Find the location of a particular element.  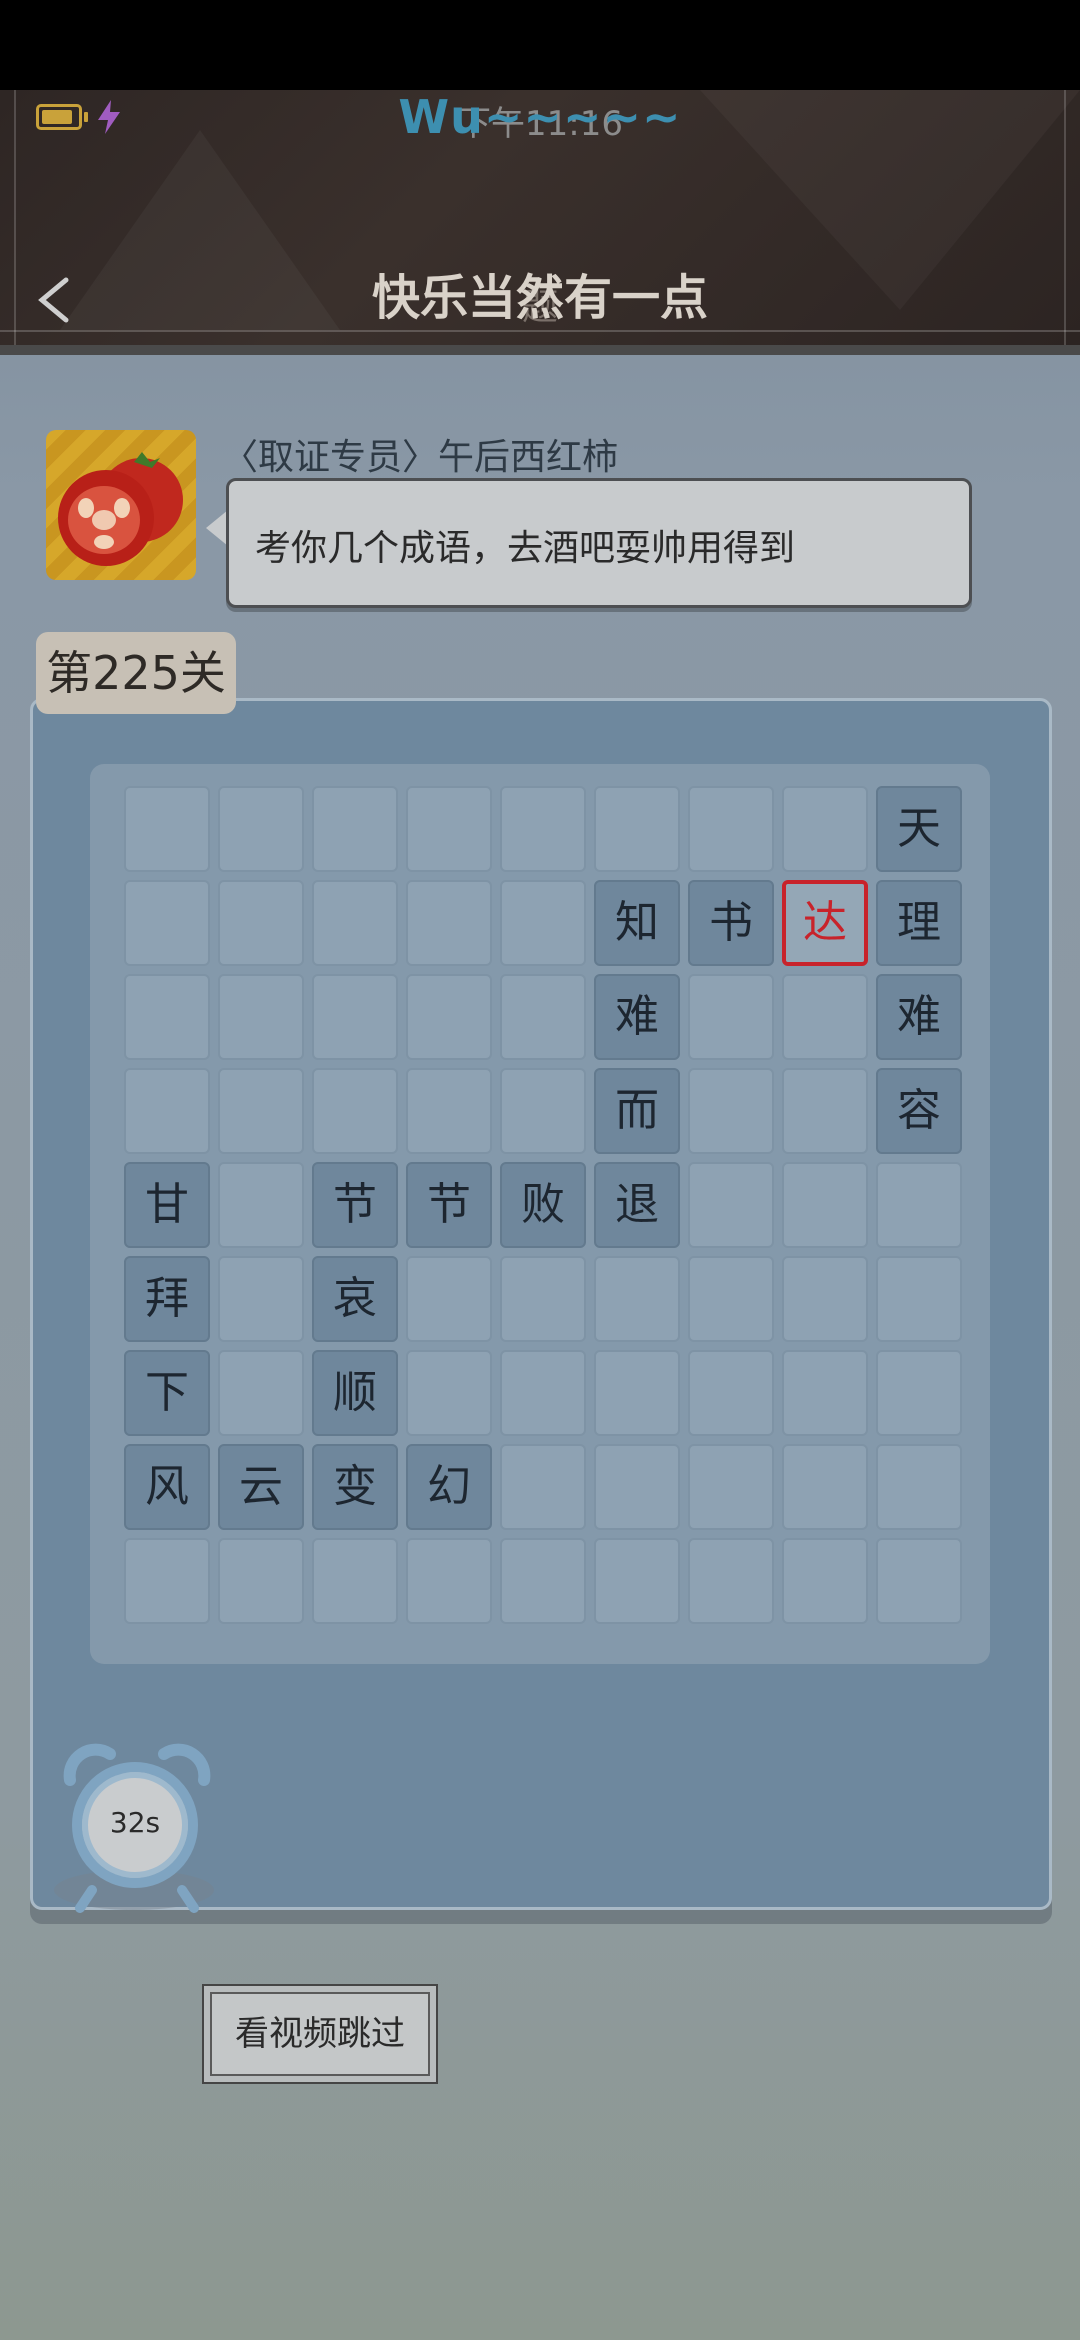

grid-cell: 而 is located at coordinates (637, 1111).